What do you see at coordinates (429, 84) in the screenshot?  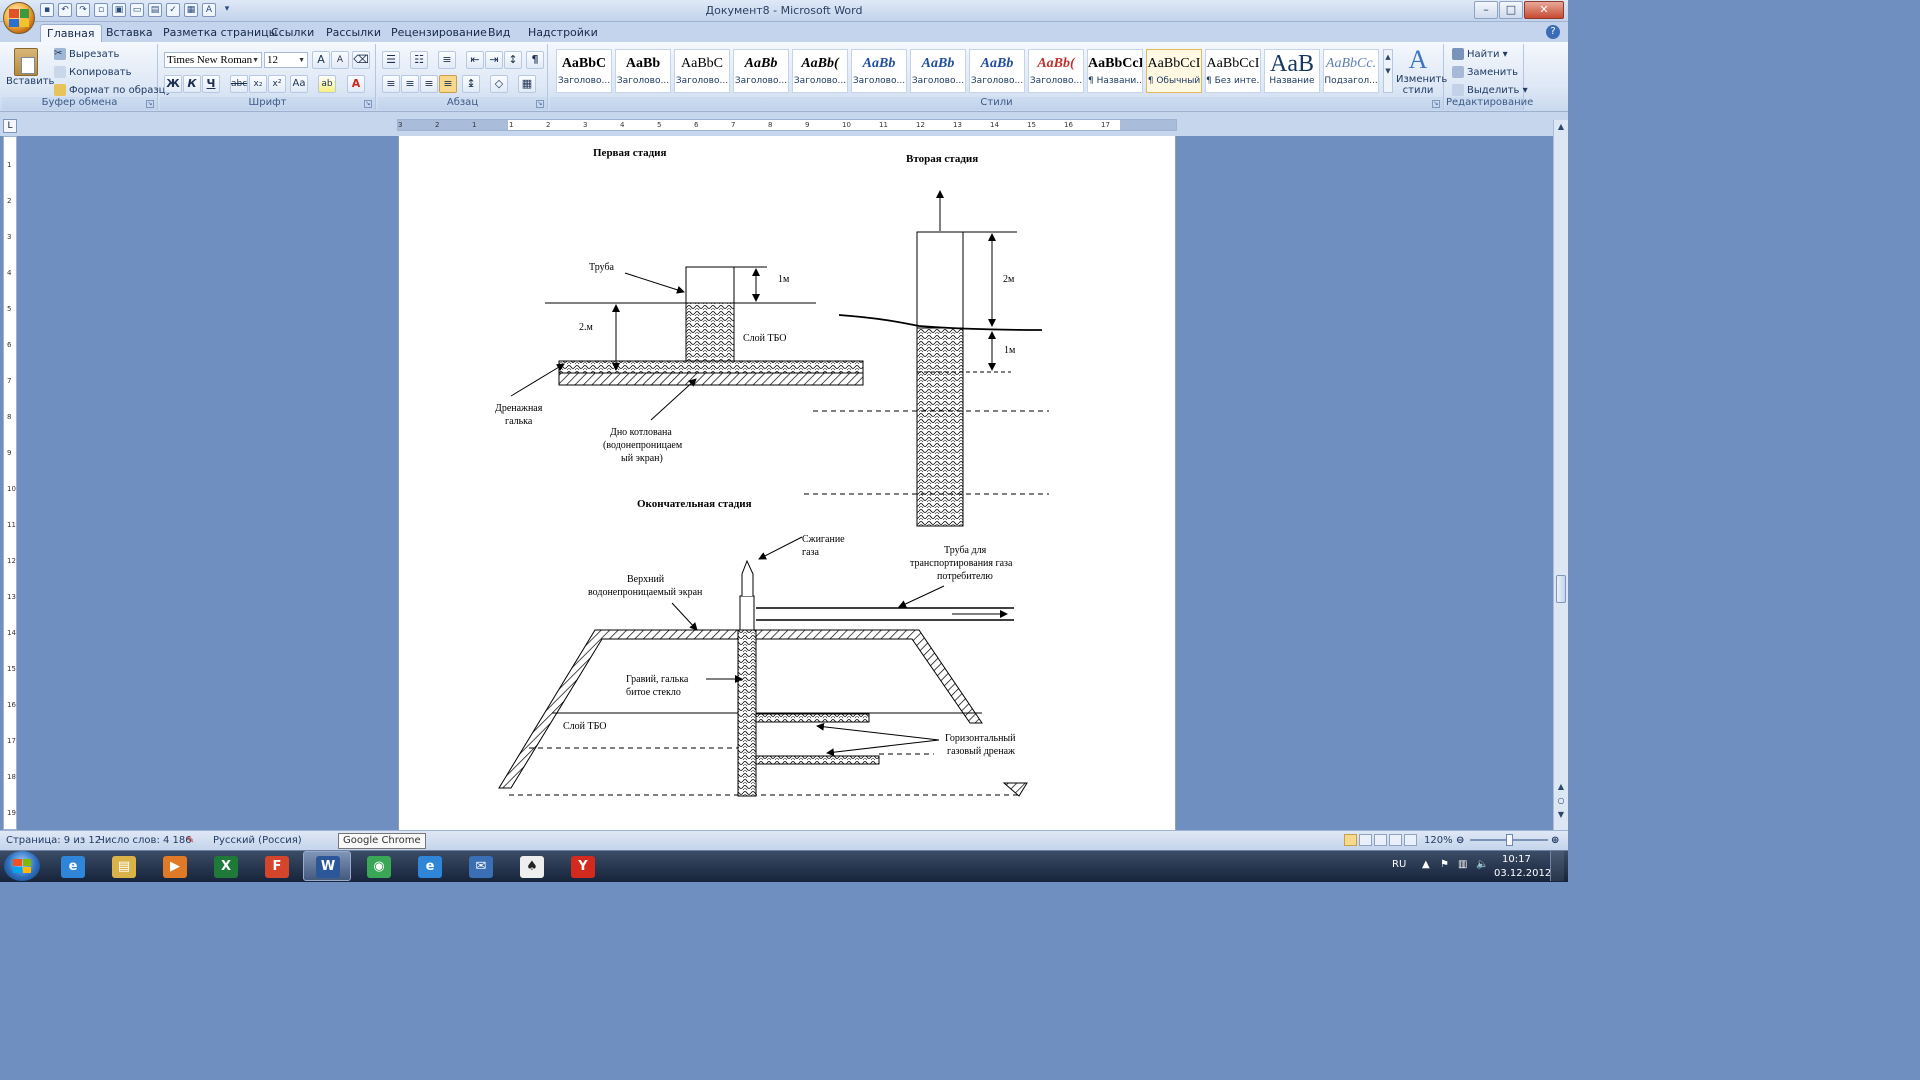 I see `align-right-icon: ≡` at bounding box center [429, 84].